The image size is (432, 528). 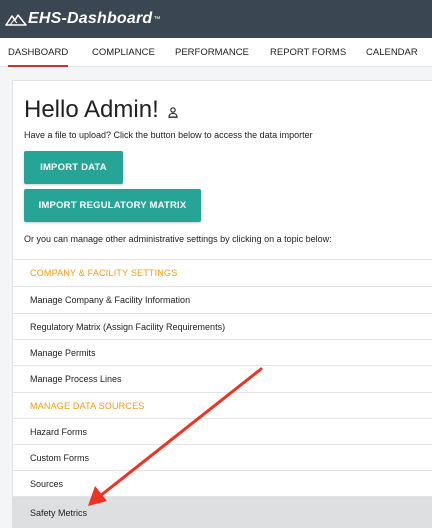 I want to click on list-item-manage-process-lines: Manage Process Lines, so click(x=222, y=378).